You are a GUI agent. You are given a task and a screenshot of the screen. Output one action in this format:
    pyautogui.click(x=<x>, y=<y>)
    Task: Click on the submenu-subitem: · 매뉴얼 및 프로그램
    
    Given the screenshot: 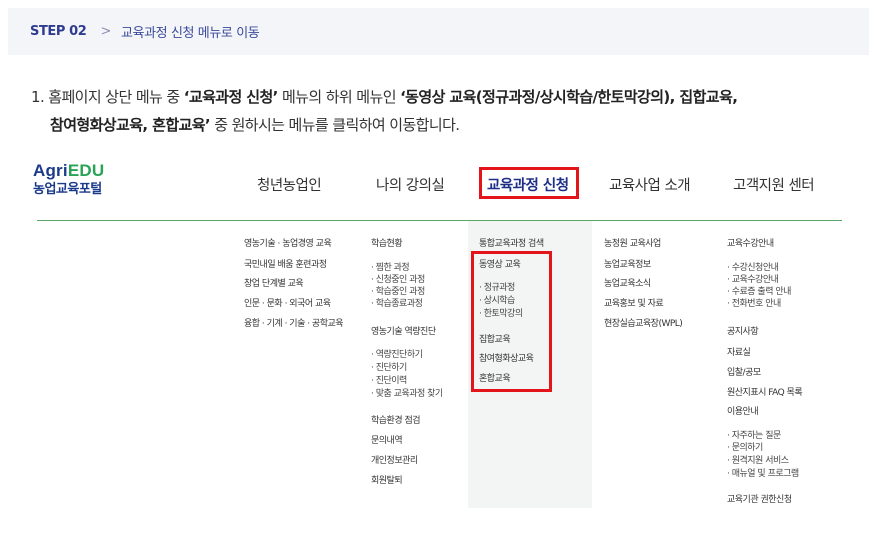 What is the action you would take?
    pyautogui.click(x=763, y=472)
    